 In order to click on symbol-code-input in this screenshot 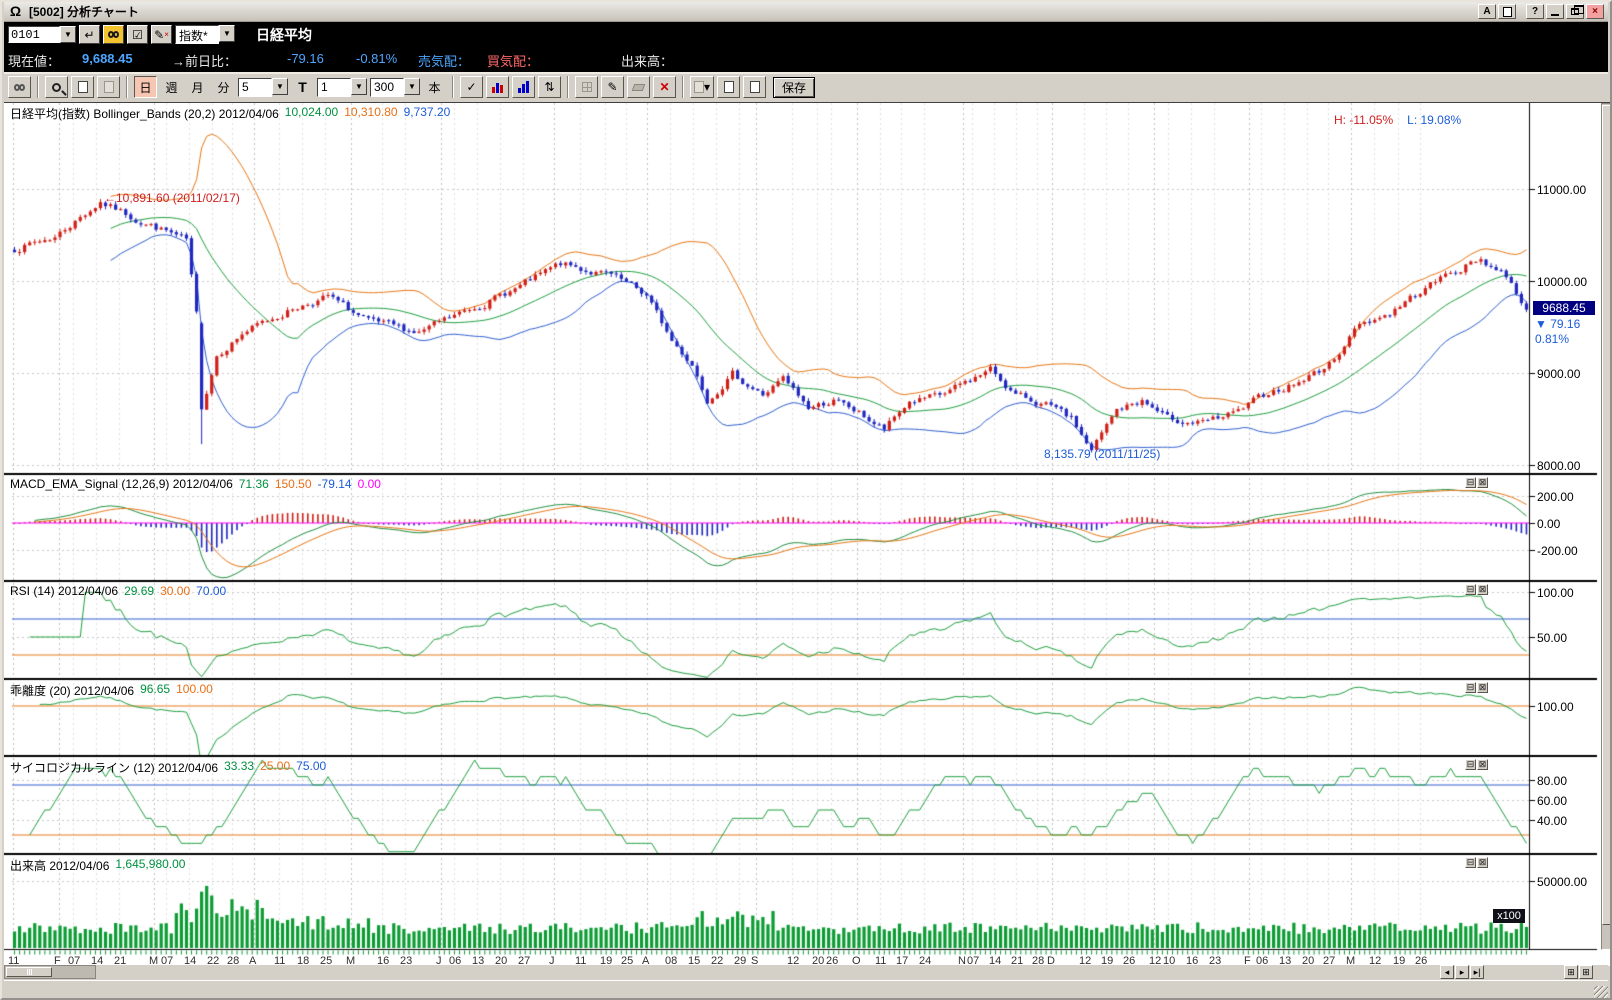, I will do `click(34, 34)`.